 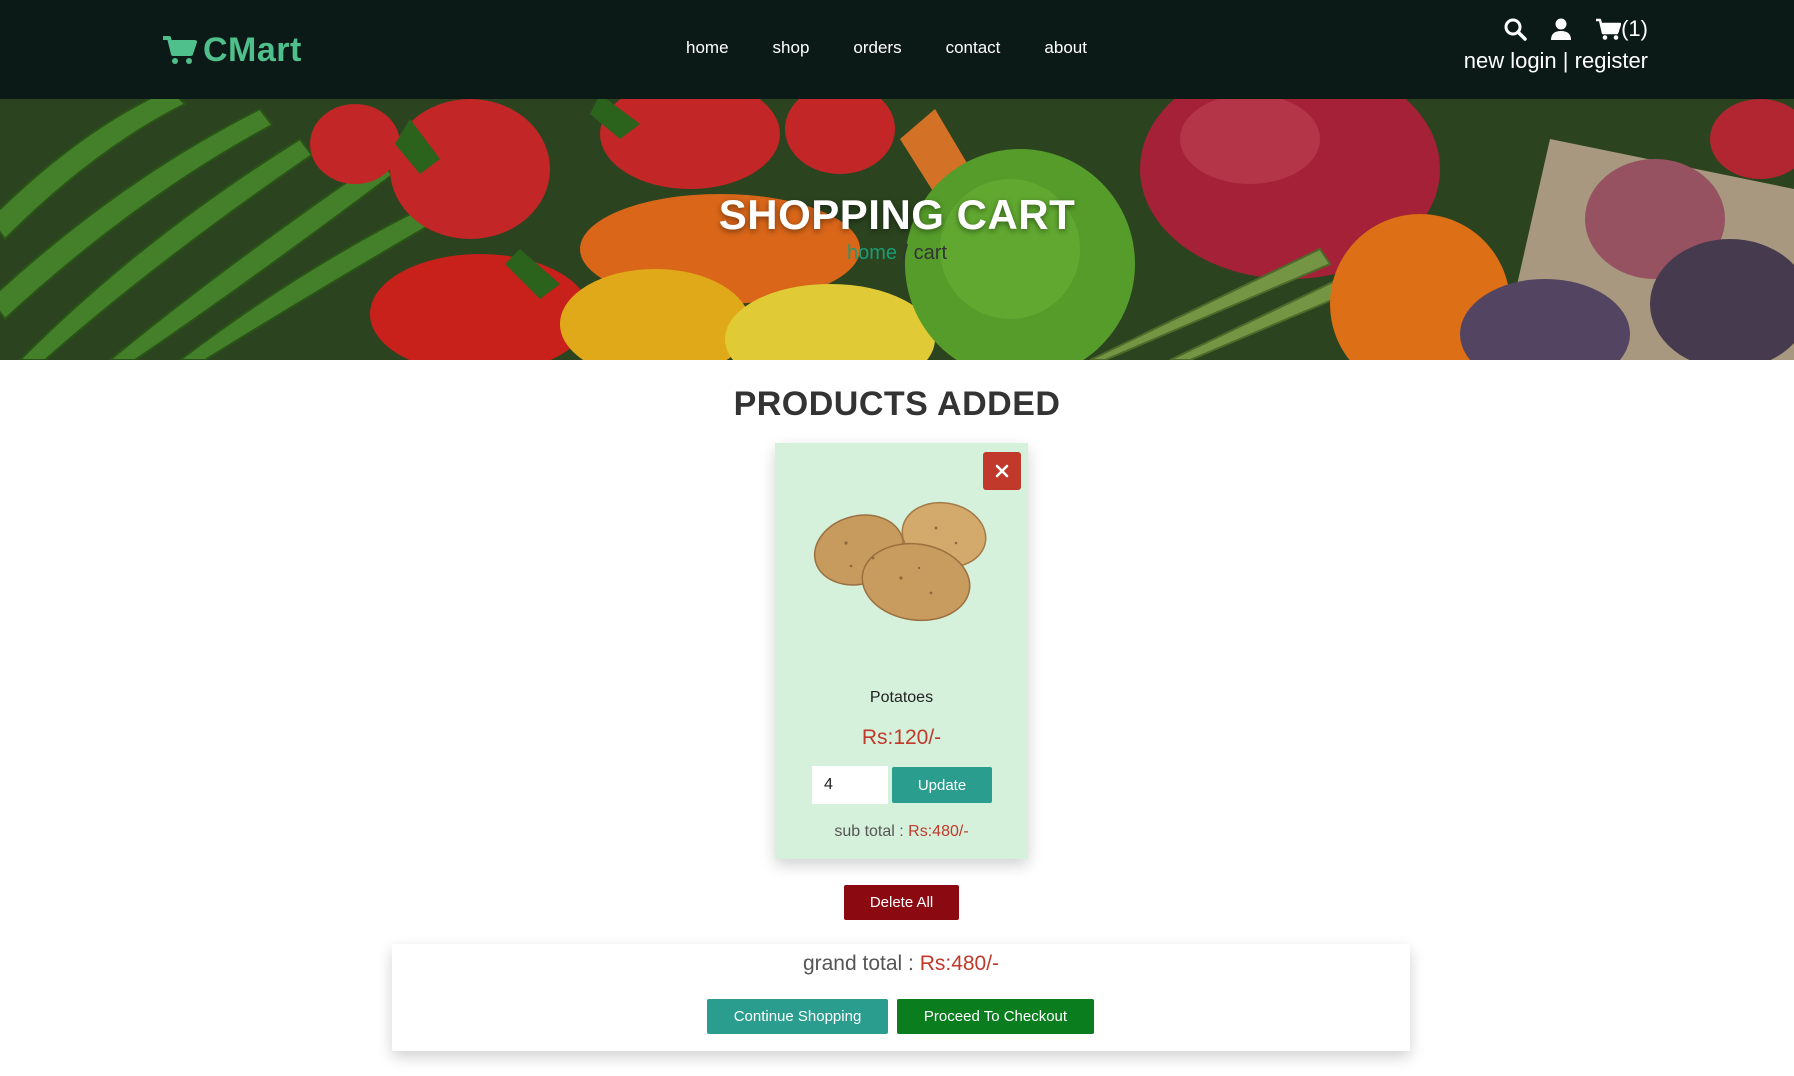 I want to click on close-icon, so click(x=1002, y=471).